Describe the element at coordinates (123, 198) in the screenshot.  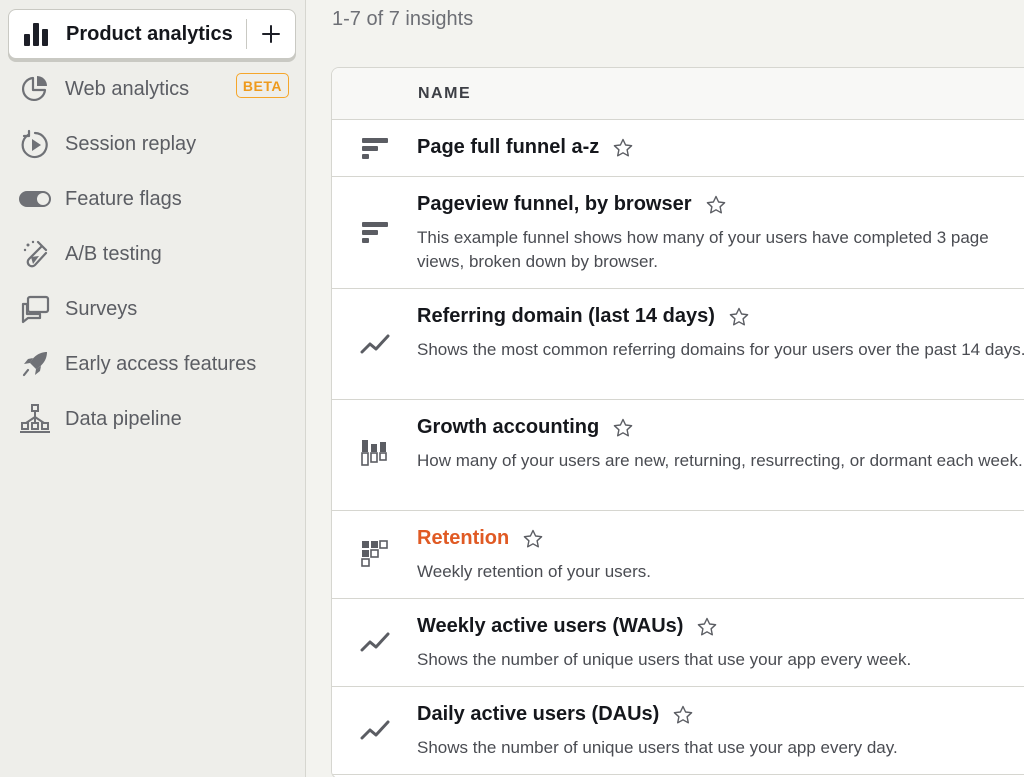
I see `sidebar-item-label: Feature flags` at that location.